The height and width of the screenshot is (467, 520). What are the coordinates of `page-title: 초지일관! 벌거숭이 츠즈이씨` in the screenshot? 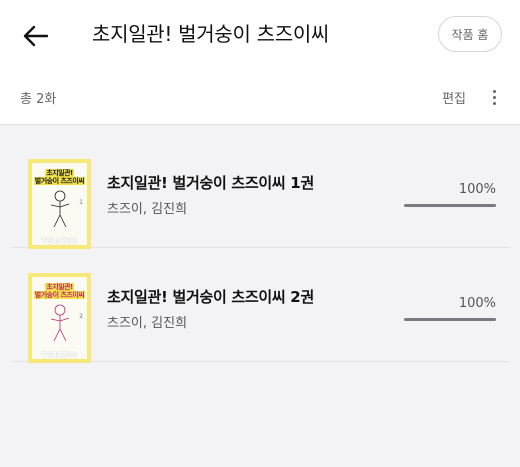 It's located at (211, 34).